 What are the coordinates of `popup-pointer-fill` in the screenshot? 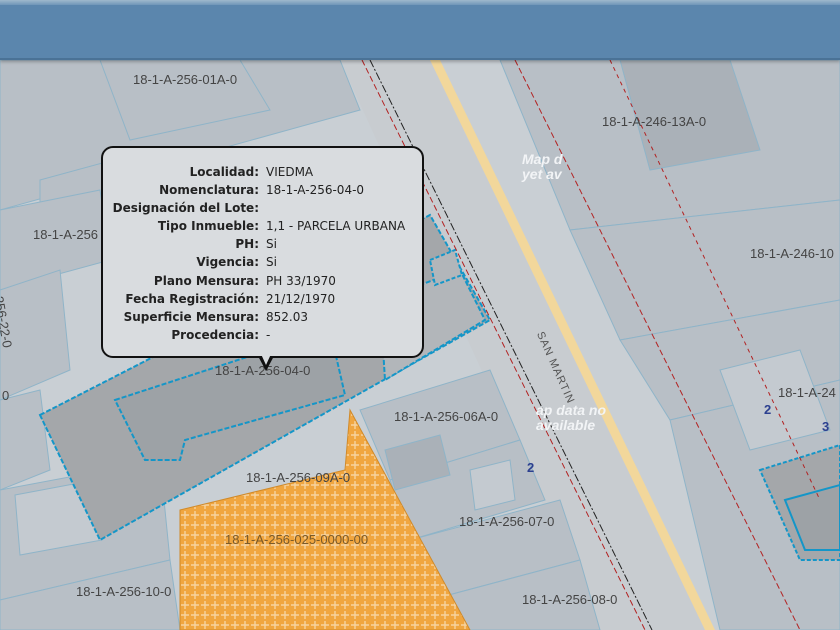 It's located at (266, 359).